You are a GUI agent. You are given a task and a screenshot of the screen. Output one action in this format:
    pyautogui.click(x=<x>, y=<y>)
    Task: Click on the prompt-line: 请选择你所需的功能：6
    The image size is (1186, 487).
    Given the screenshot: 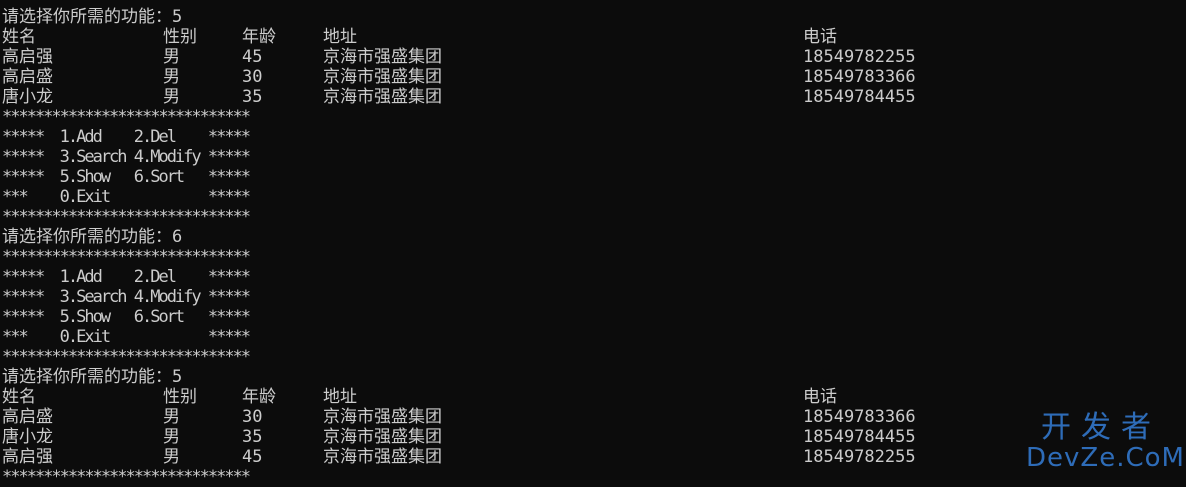 What is the action you would take?
    pyautogui.click(x=592, y=237)
    